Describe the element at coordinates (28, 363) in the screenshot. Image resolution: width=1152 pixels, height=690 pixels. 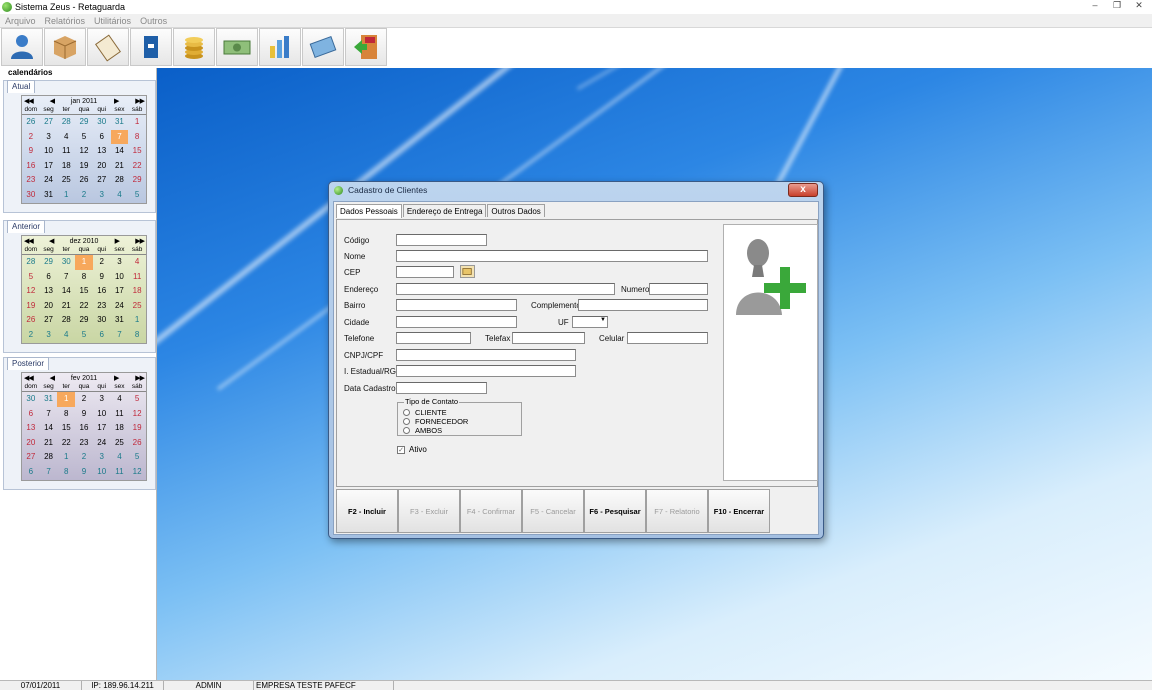
I see `tab-posterior: Posterior` at that location.